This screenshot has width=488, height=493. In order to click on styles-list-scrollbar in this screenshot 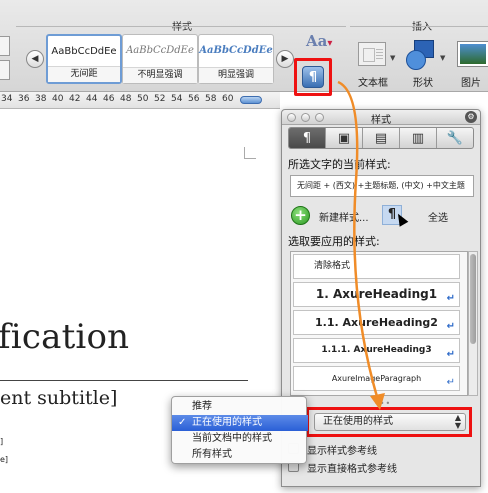, I will do `click(473, 323)`.